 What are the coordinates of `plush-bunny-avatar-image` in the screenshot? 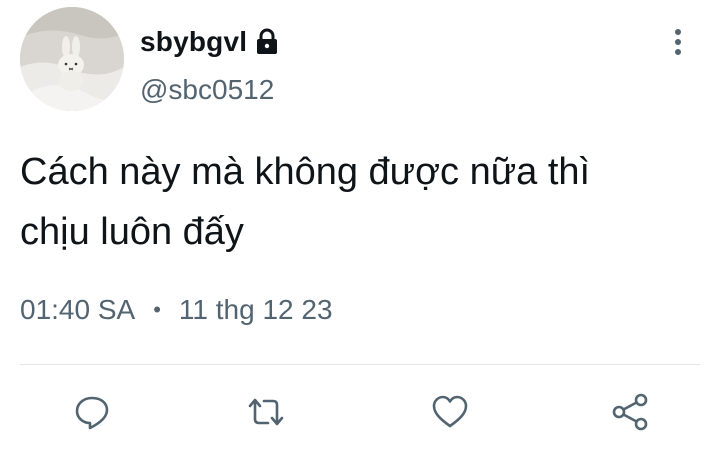 It's located at (72, 59).